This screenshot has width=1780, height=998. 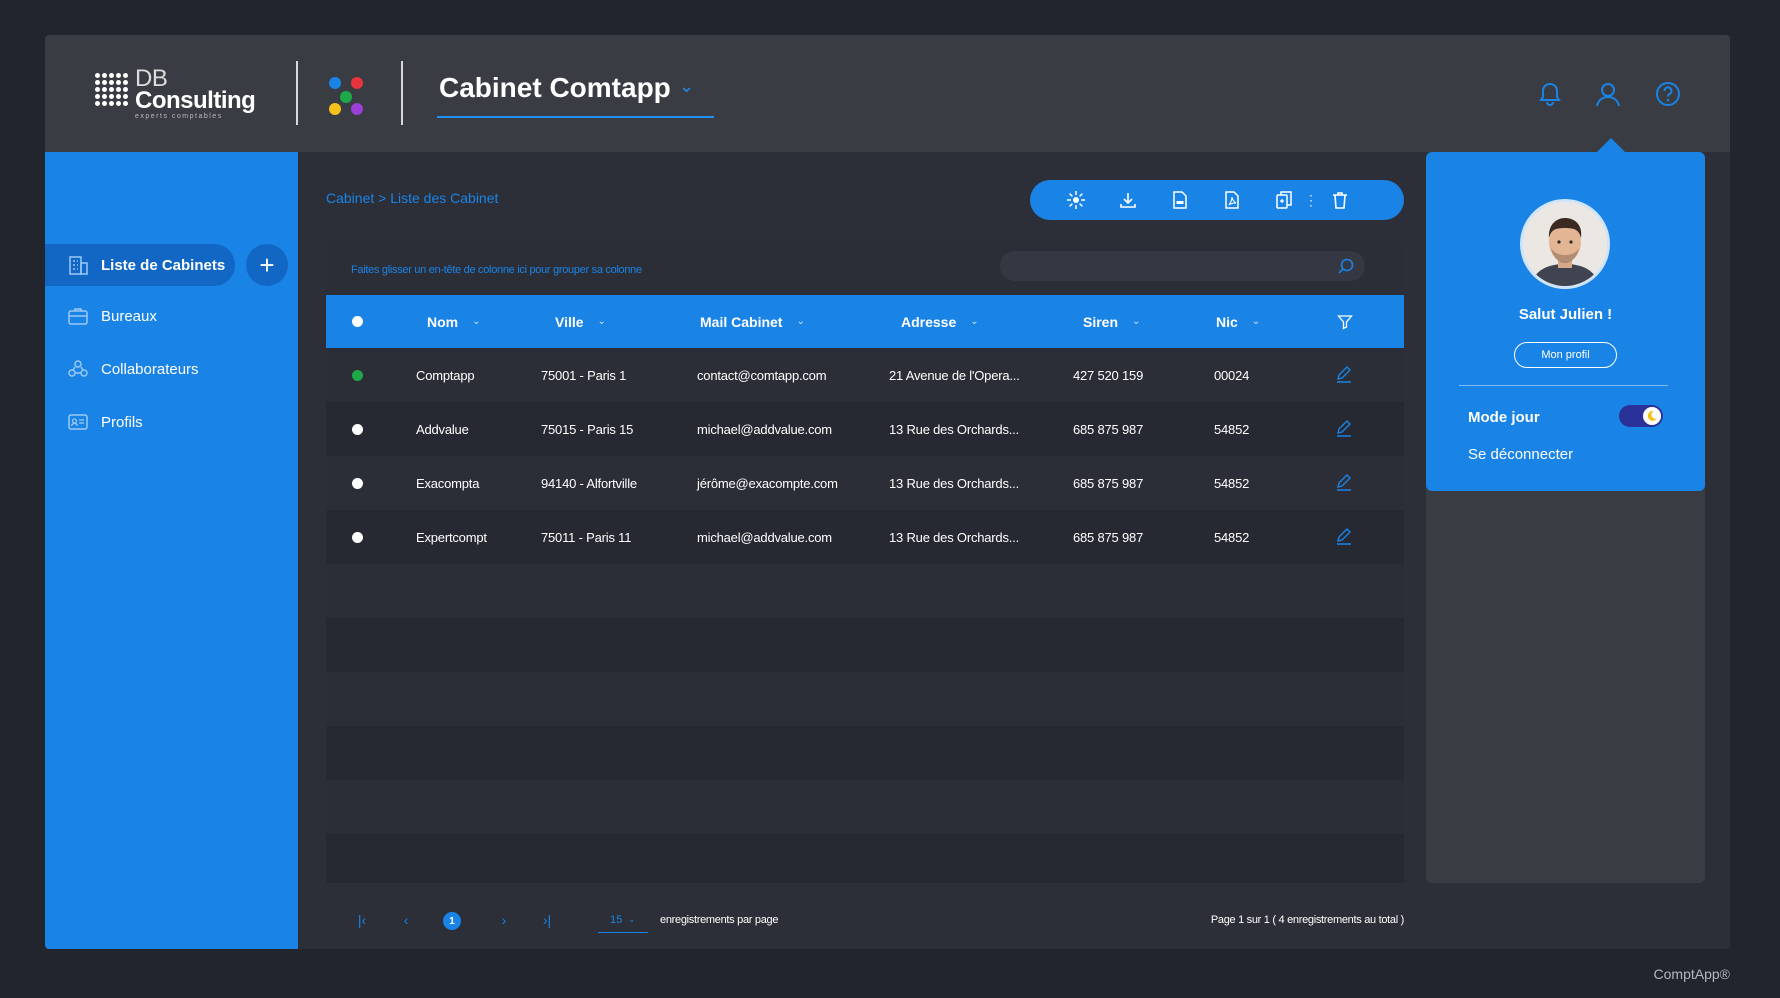 I want to click on pdf-file-icon, so click(x=1232, y=200).